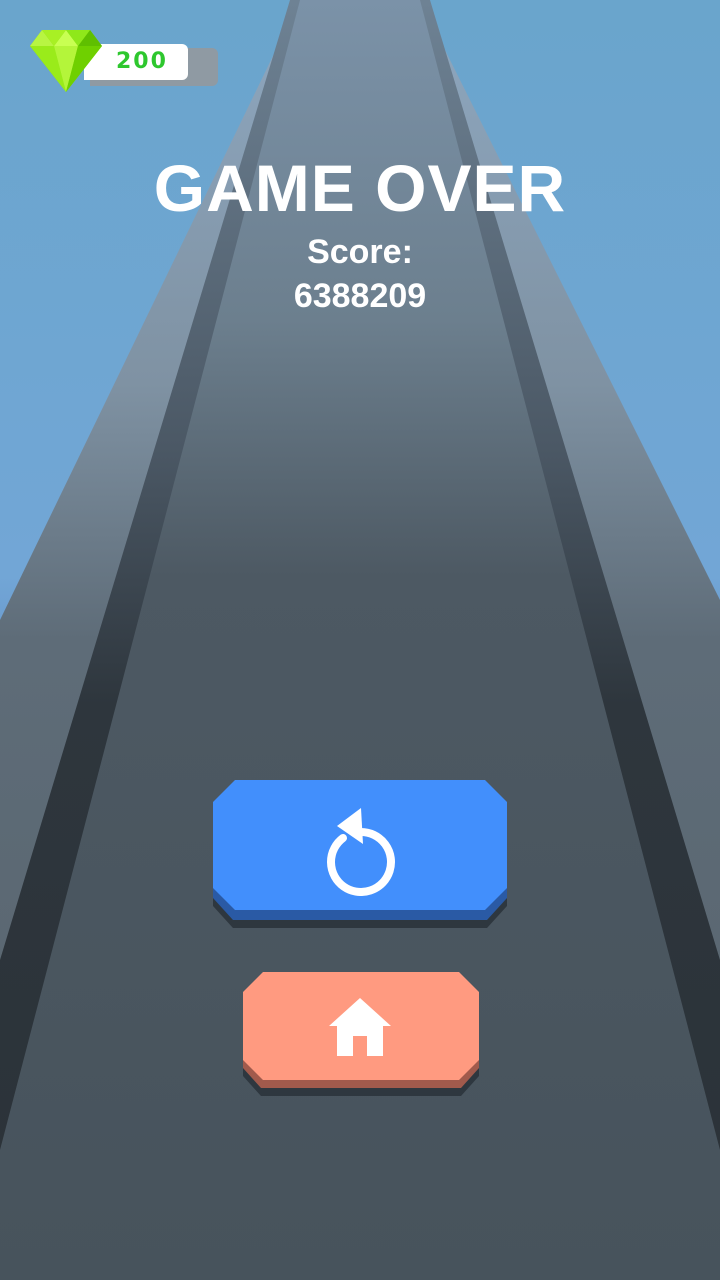  I want to click on home-icon, so click(360, 1027).